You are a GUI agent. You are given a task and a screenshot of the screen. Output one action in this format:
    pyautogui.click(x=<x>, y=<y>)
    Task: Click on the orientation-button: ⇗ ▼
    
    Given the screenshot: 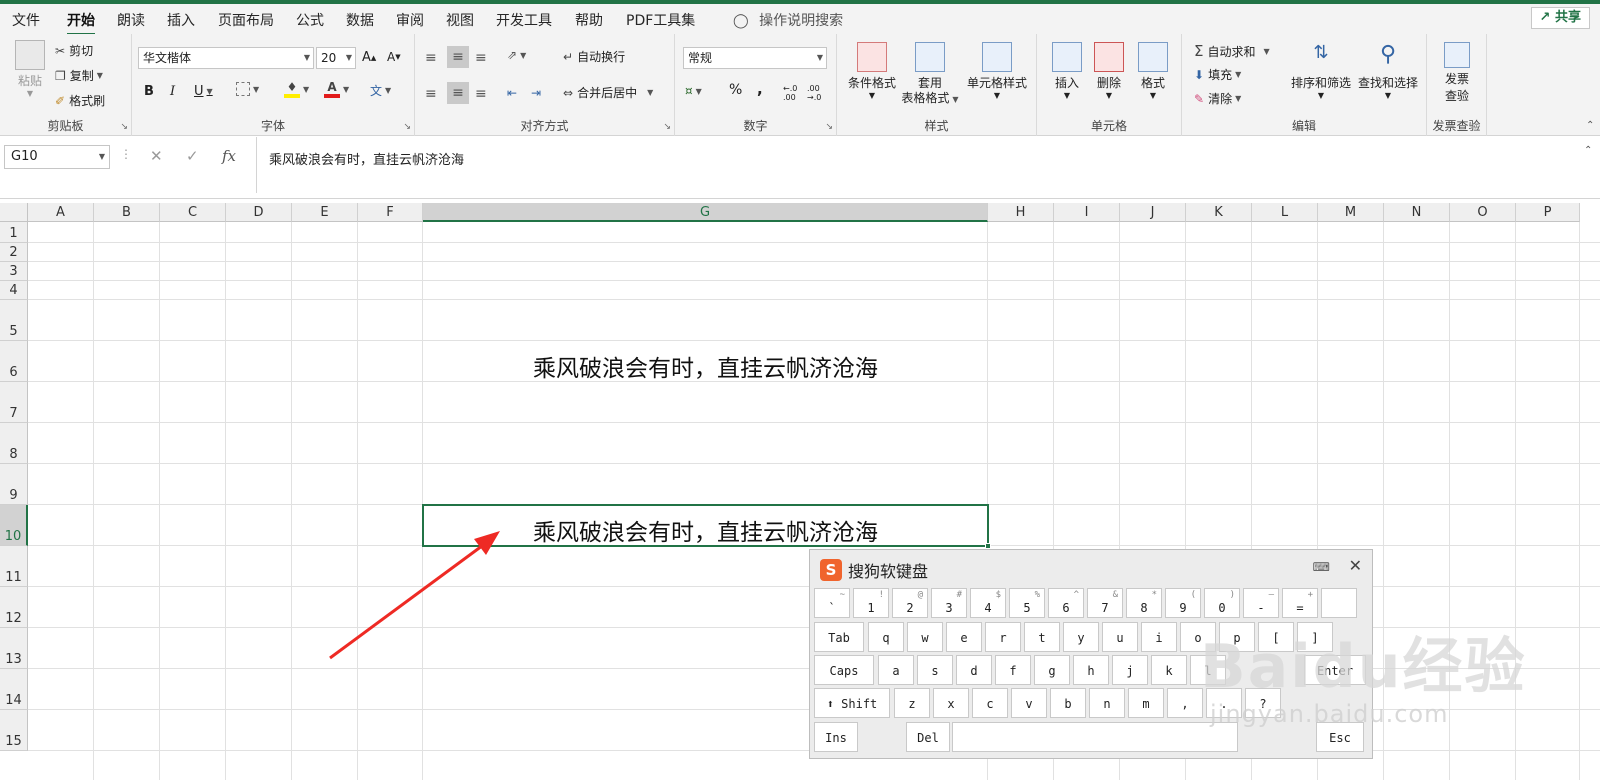 What is the action you would take?
    pyautogui.click(x=516, y=55)
    